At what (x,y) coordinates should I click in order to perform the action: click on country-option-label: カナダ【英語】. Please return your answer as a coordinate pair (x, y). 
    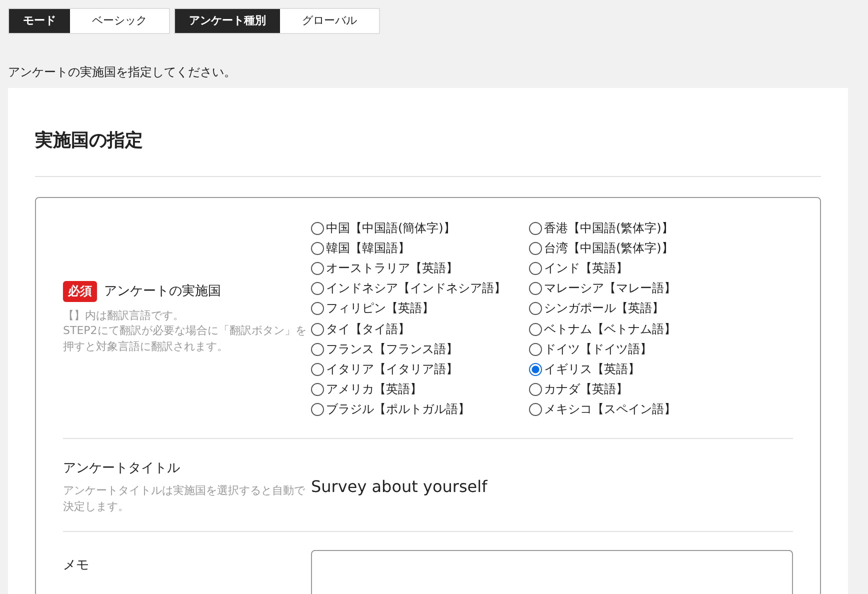
    Looking at the image, I should click on (586, 389).